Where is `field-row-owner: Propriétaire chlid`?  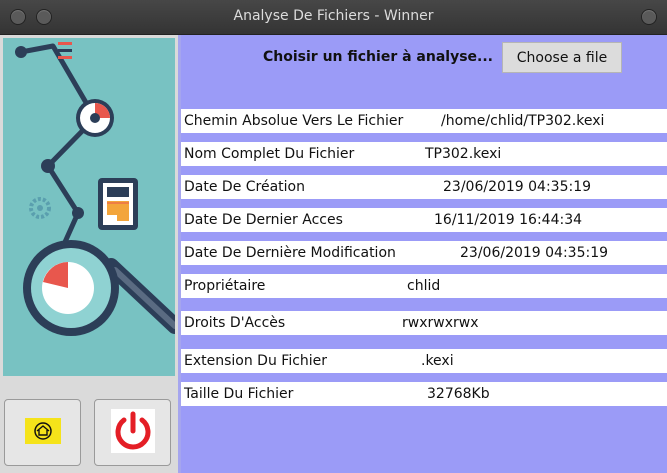
field-row-owner: Propriétaire chlid is located at coordinates (424, 286).